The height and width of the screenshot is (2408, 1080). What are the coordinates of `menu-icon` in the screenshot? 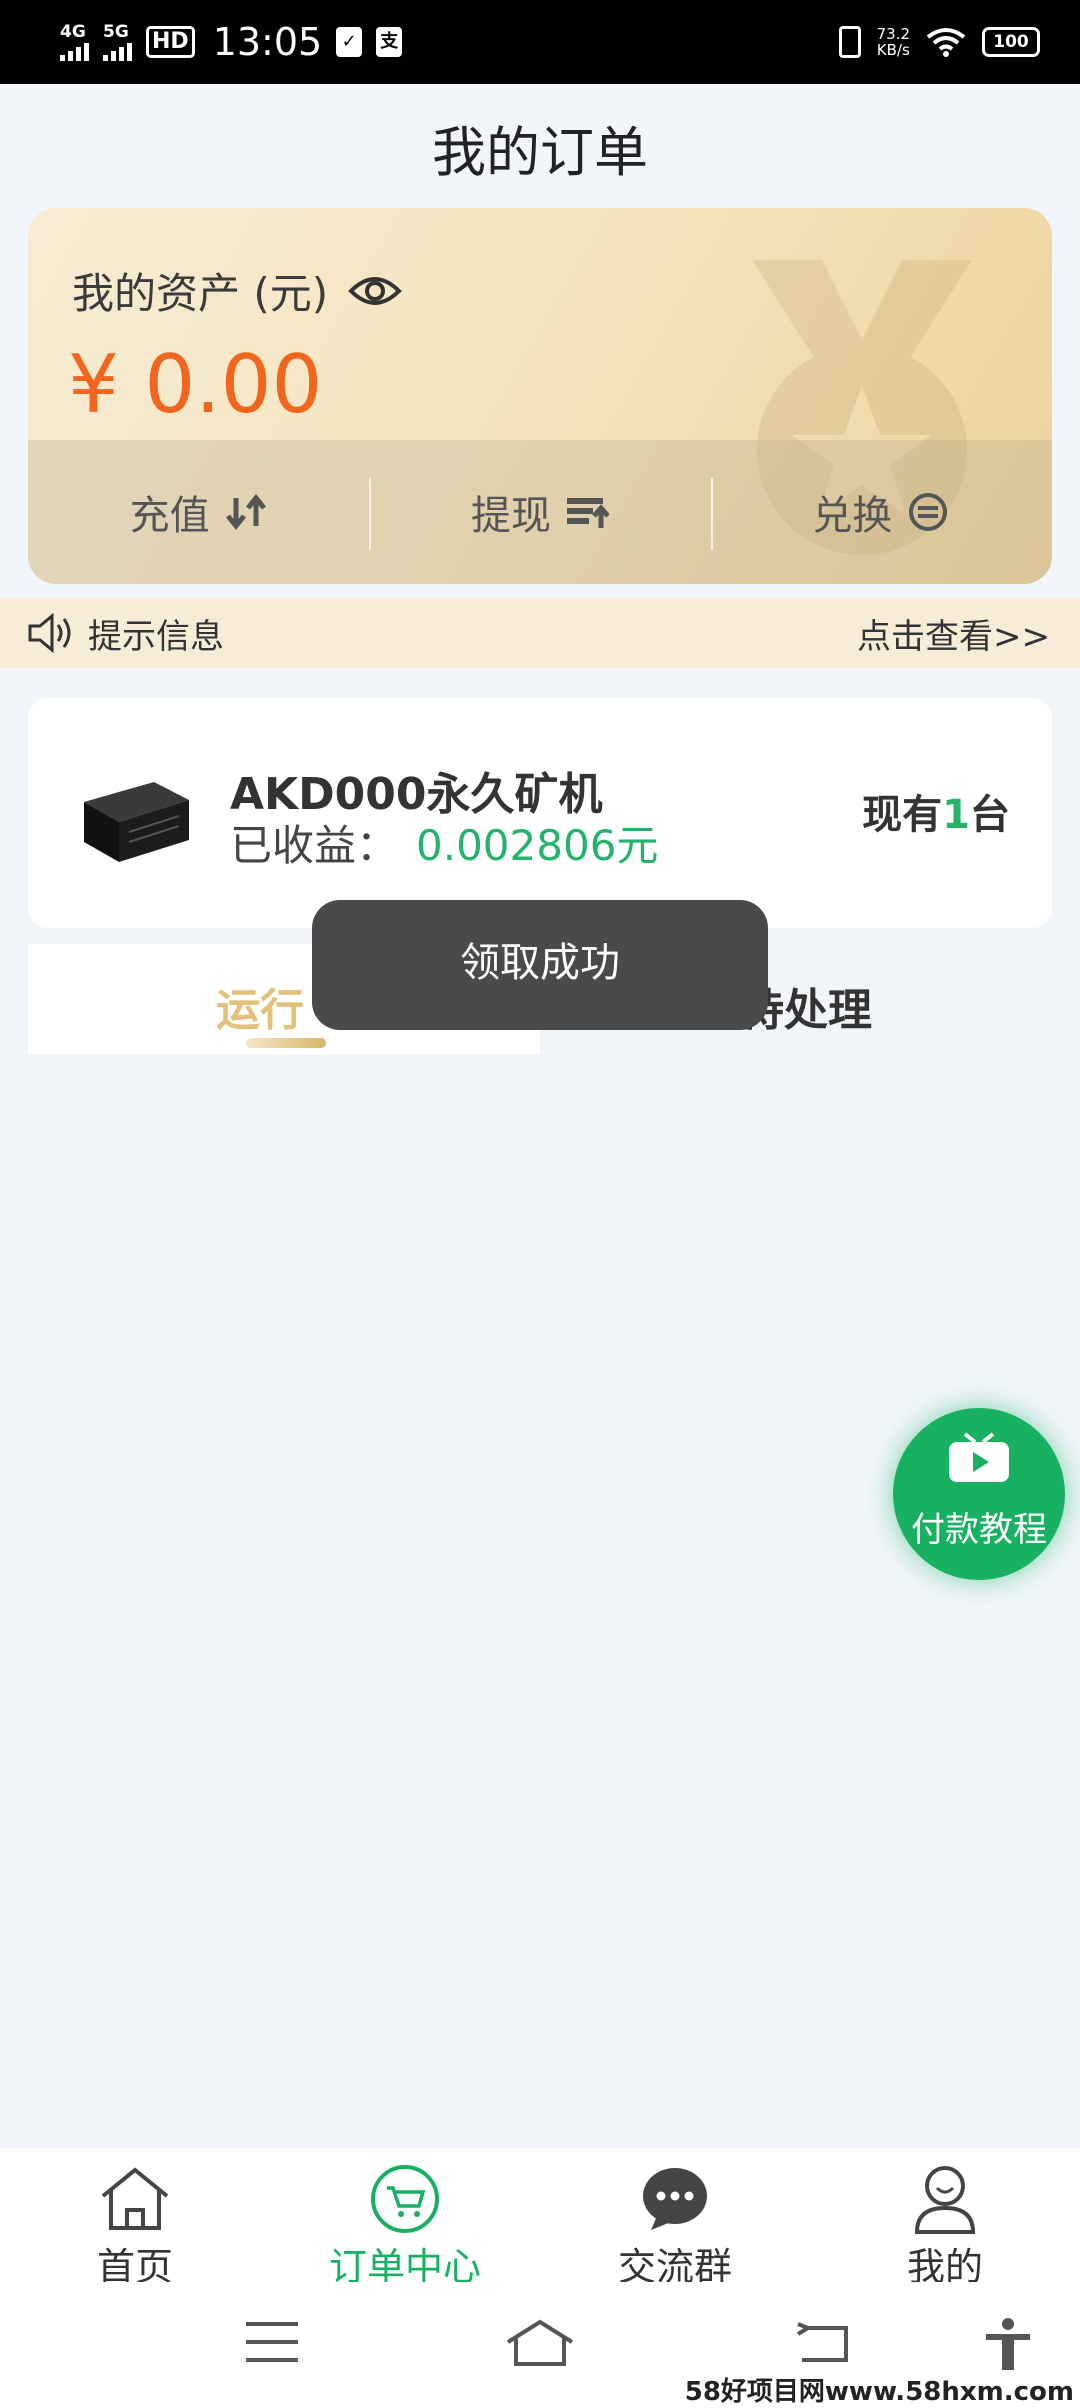 It's located at (272, 2343).